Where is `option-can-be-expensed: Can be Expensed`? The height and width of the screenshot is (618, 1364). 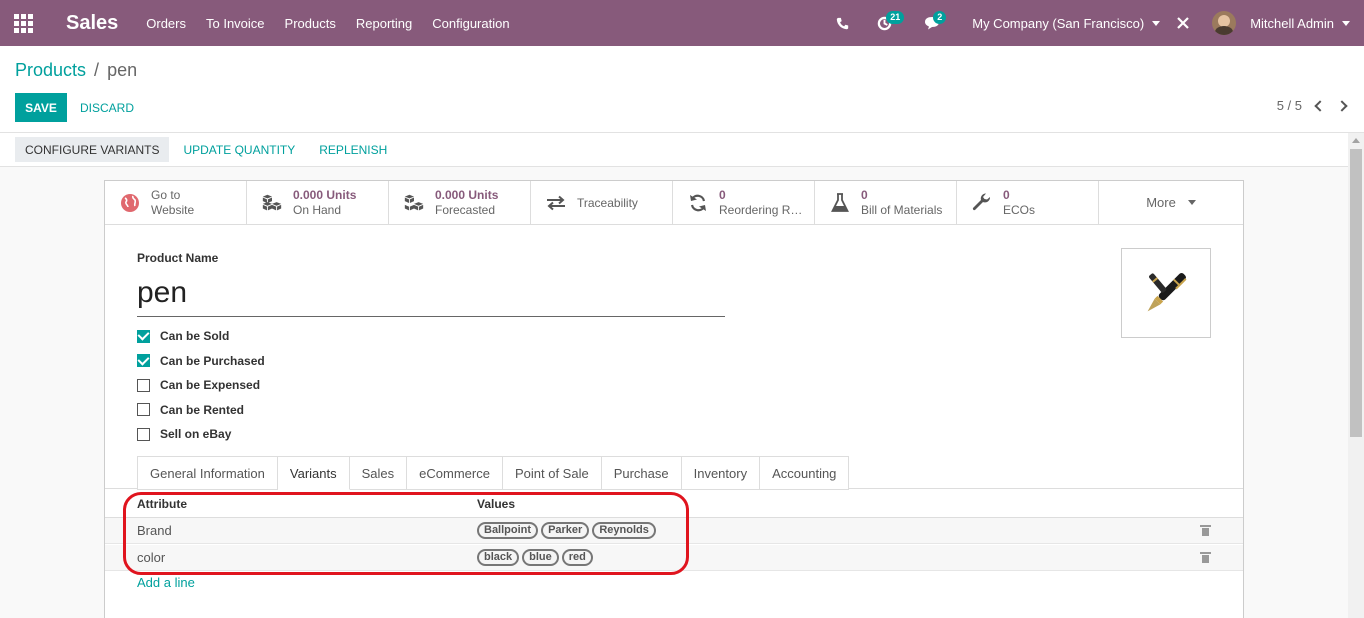 option-can-be-expensed: Can be Expensed is located at coordinates (201, 385).